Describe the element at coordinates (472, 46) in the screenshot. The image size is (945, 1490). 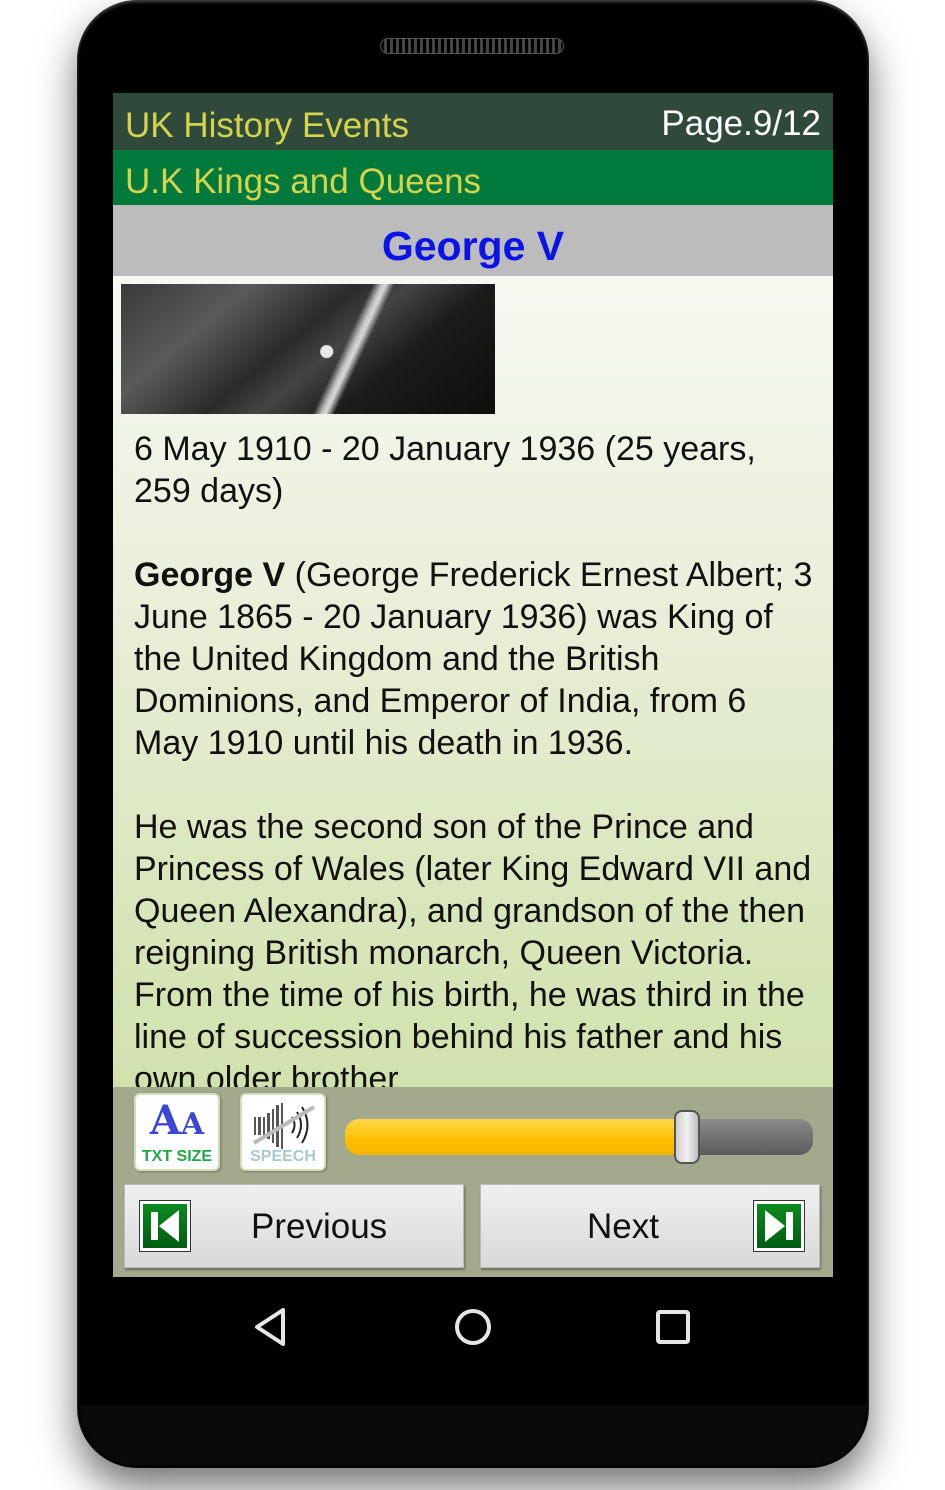
I see `earpiece-speaker` at that location.